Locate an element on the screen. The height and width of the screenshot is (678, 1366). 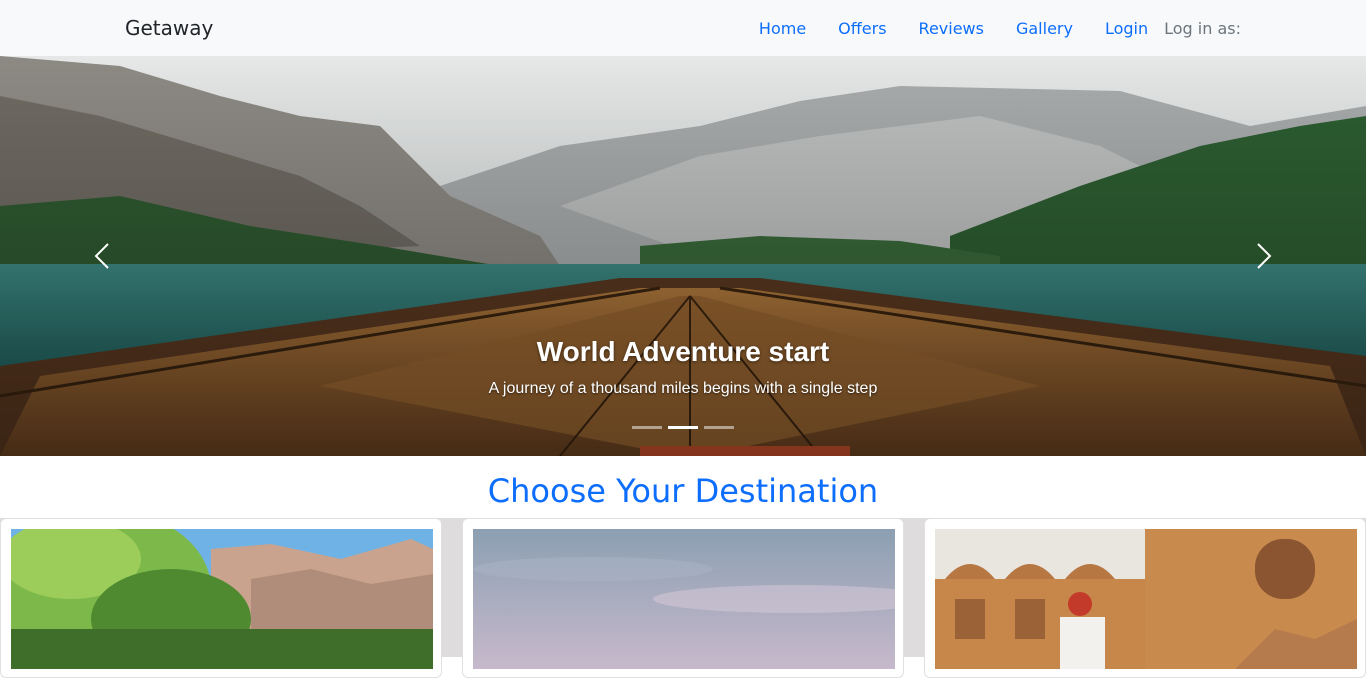
nav-home: Home is located at coordinates (782, 28).